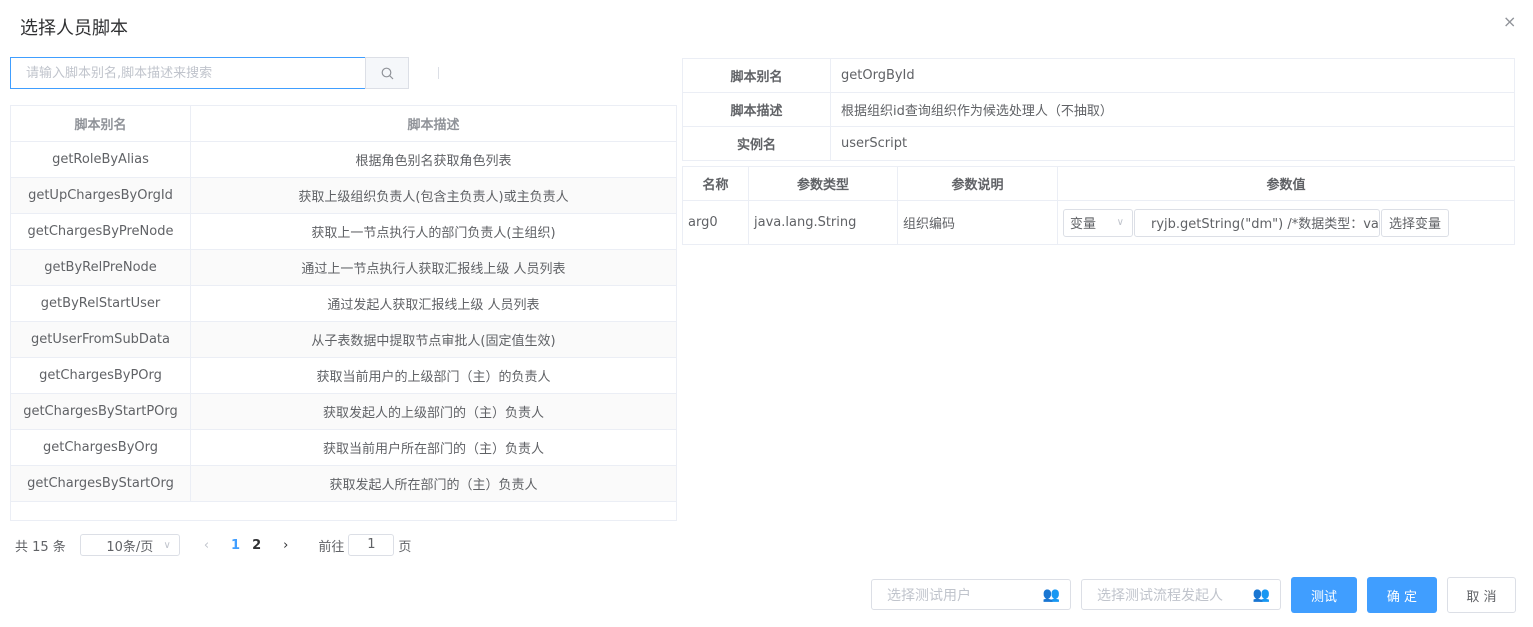  What do you see at coordinates (715, 222) in the screenshot?
I see `param-name: arg0` at bounding box center [715, 222].